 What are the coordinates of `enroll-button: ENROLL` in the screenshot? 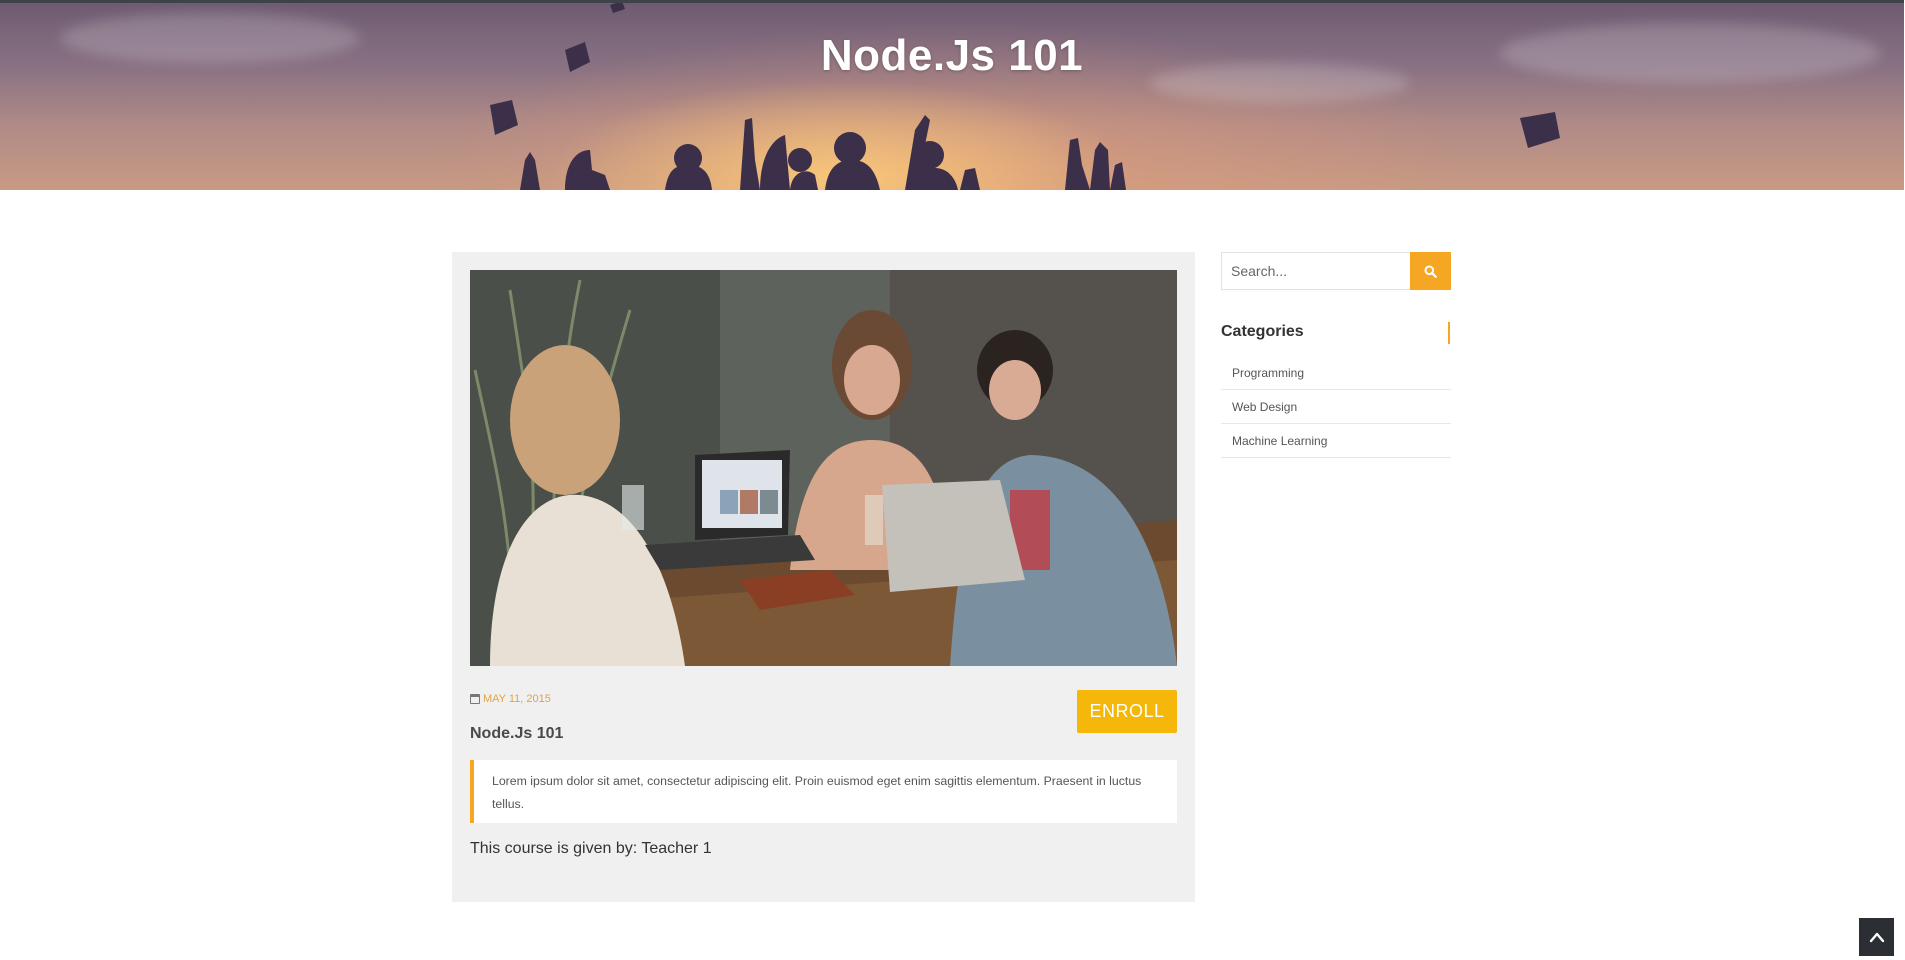 It's located at (1127, 711).